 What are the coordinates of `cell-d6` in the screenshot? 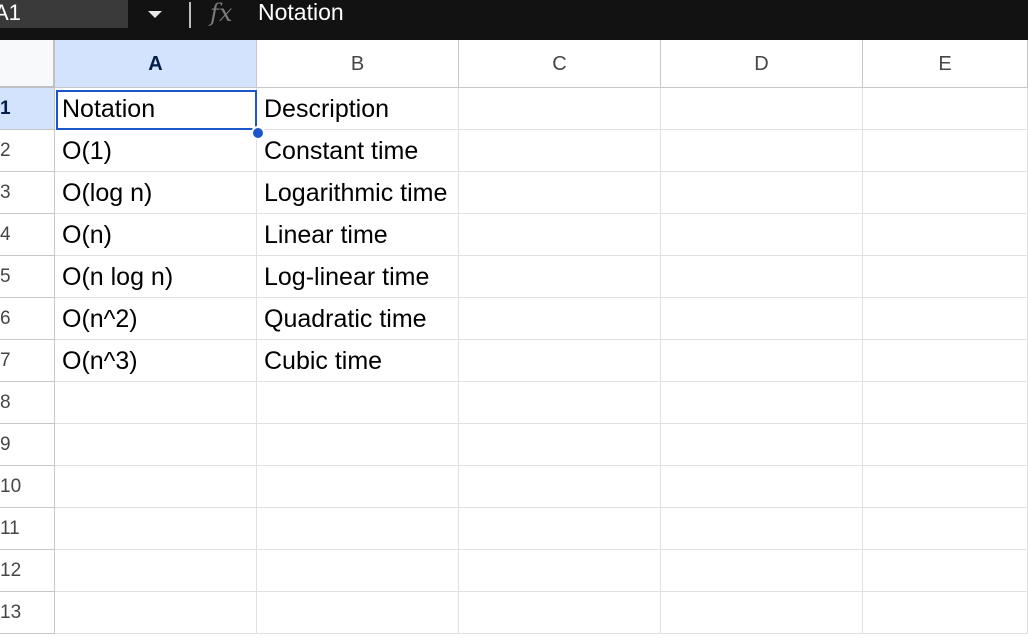 It's located at (762, 319).